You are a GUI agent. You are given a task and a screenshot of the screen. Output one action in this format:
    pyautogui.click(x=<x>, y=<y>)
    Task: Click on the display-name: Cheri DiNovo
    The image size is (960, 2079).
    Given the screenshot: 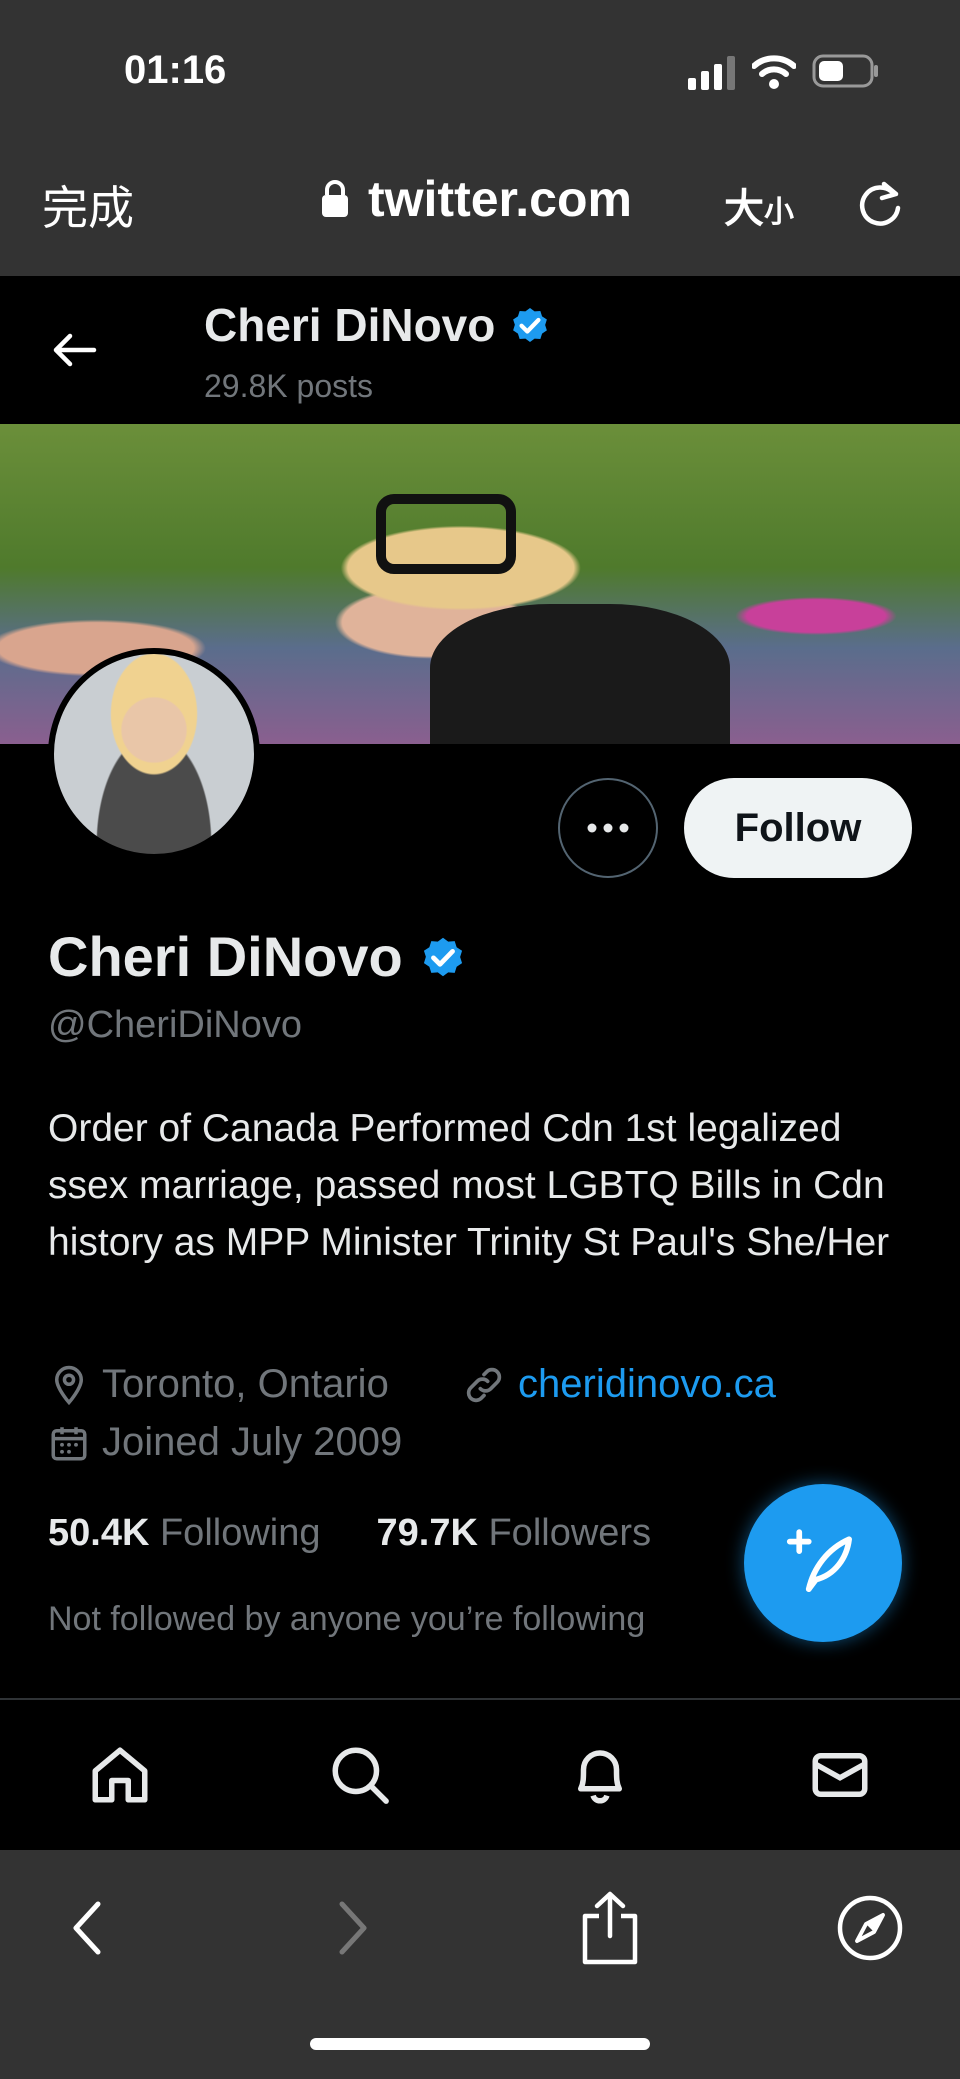 What is the action you would take?
    pyautogui.click(x=258, y=956)
    